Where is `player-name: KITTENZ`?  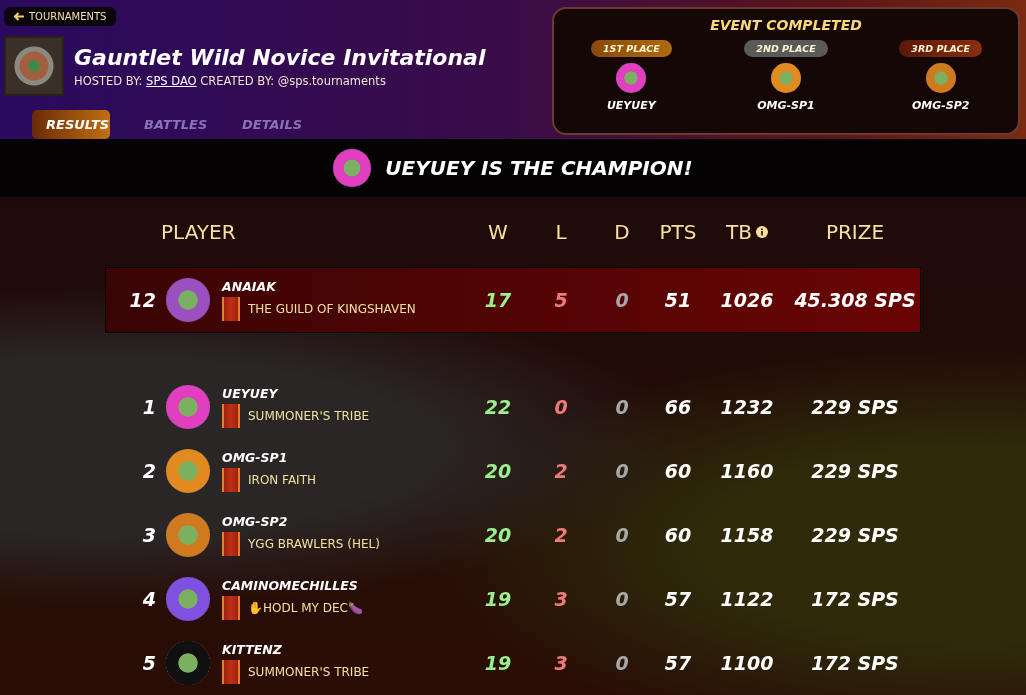
player-name: KITTENZ is located at coordinates (296, 649).